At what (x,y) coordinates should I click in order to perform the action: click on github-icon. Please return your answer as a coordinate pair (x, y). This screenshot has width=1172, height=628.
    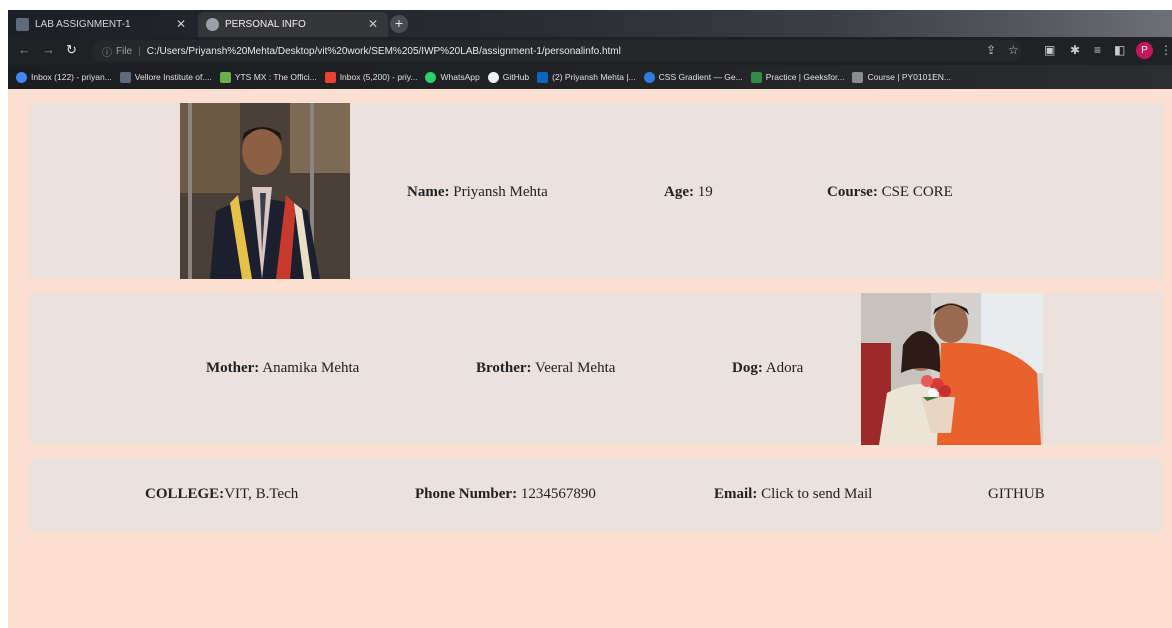
    Looking at the image, I should click on (493, 77).